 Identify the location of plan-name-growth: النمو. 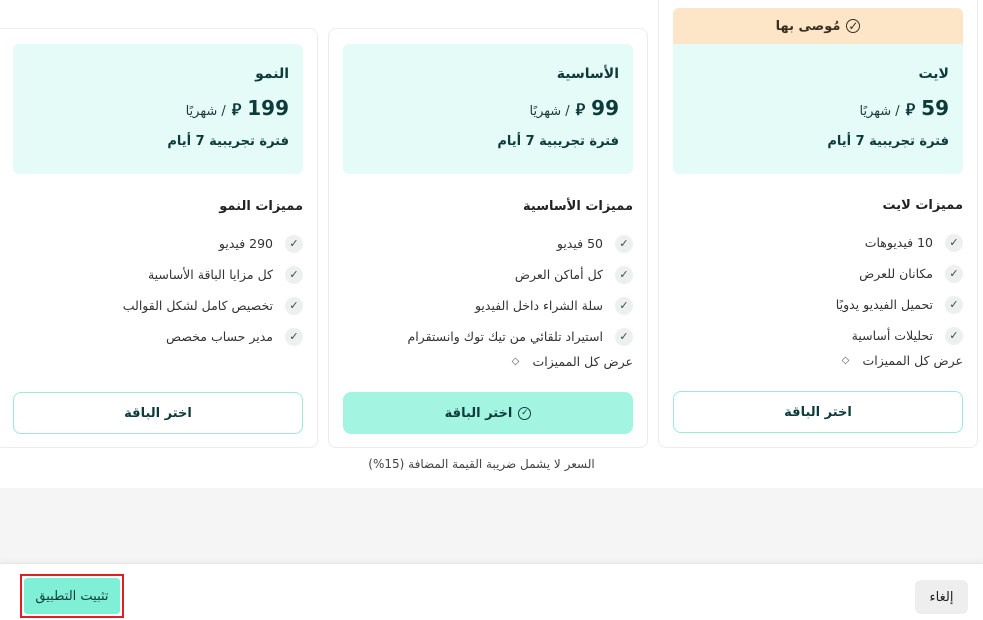
(272, 74).